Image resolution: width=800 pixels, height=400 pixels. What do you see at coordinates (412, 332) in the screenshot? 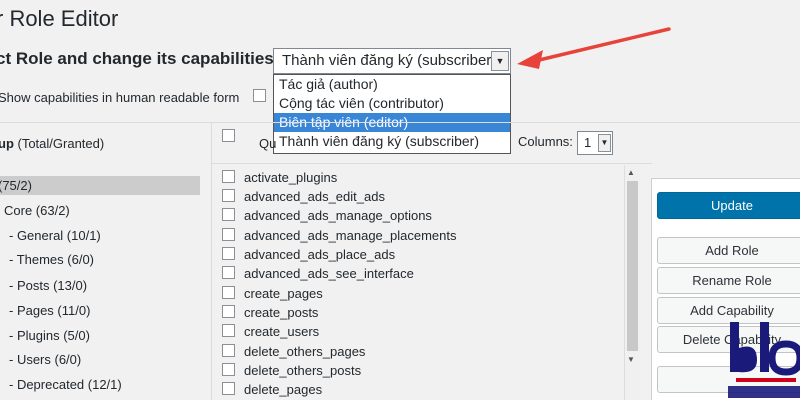
I see `capability-row: create_users` at bounding box center [412, 332].